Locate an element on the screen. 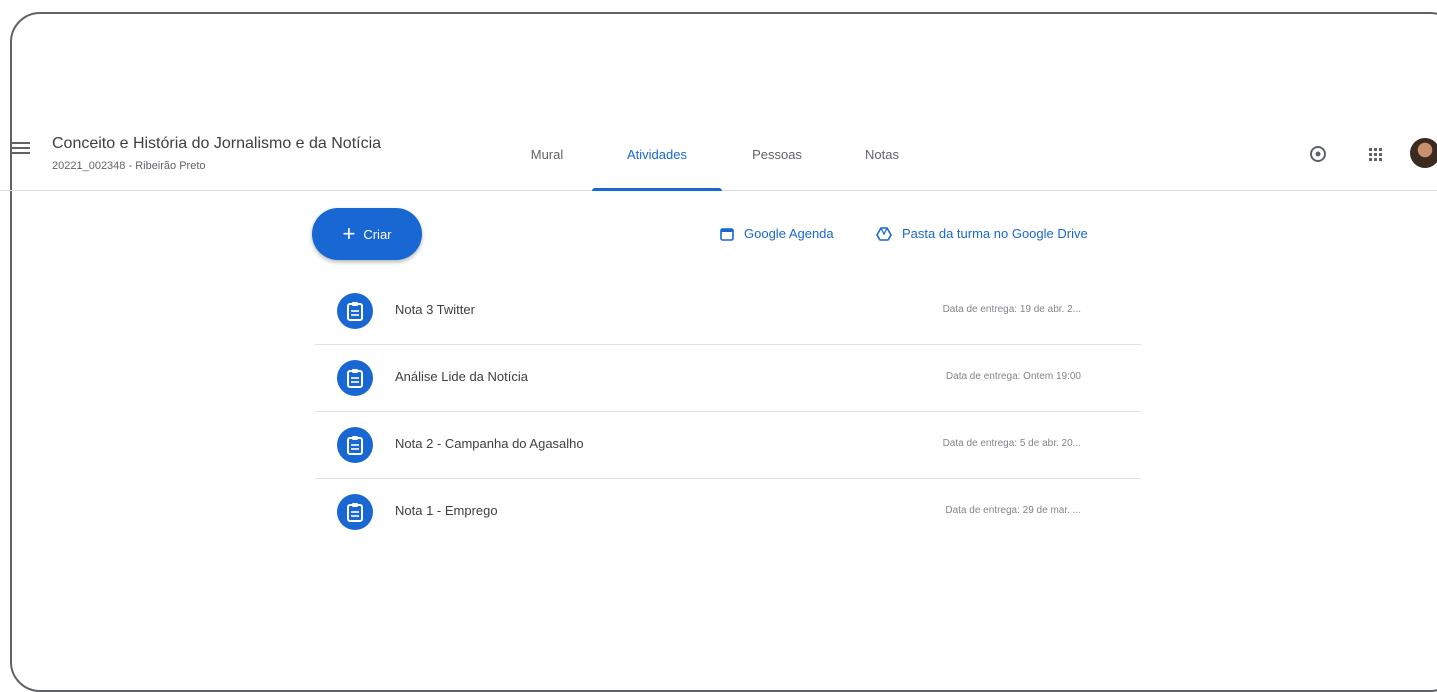 Image resolution: width=1437 pixels, height=692 pixels. drive-folder-link: Pasta da turma no Google Drive is located at coordinates (982, 233).